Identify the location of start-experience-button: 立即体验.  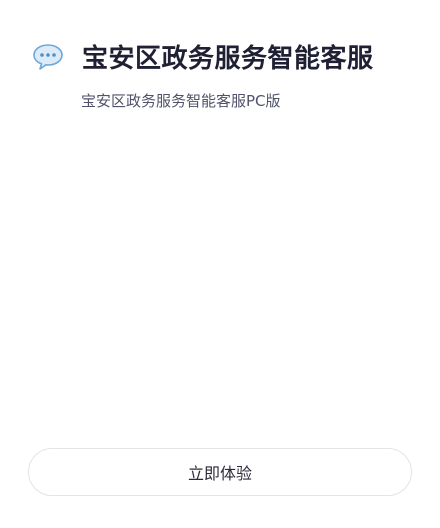
(220, 472).